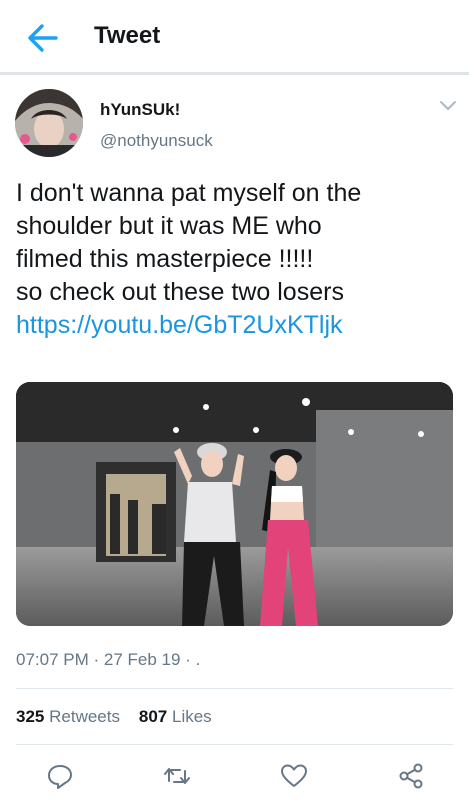 This screenshot has width=469, height=810. I want to click on tweet-line: I don't wanna pat myself on the, so click(189, 193).